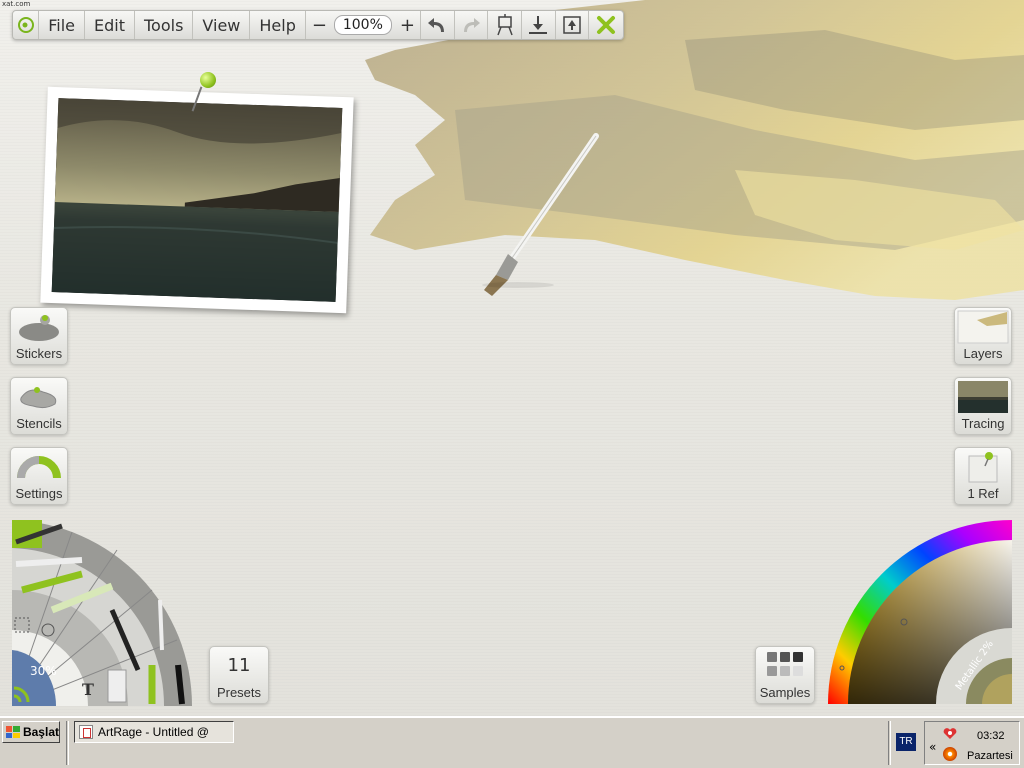 The image size is (1024, 768). Describe the element at coordinates (983, 397) in the screenshot. I see `tracing-thumbnail` at that location.